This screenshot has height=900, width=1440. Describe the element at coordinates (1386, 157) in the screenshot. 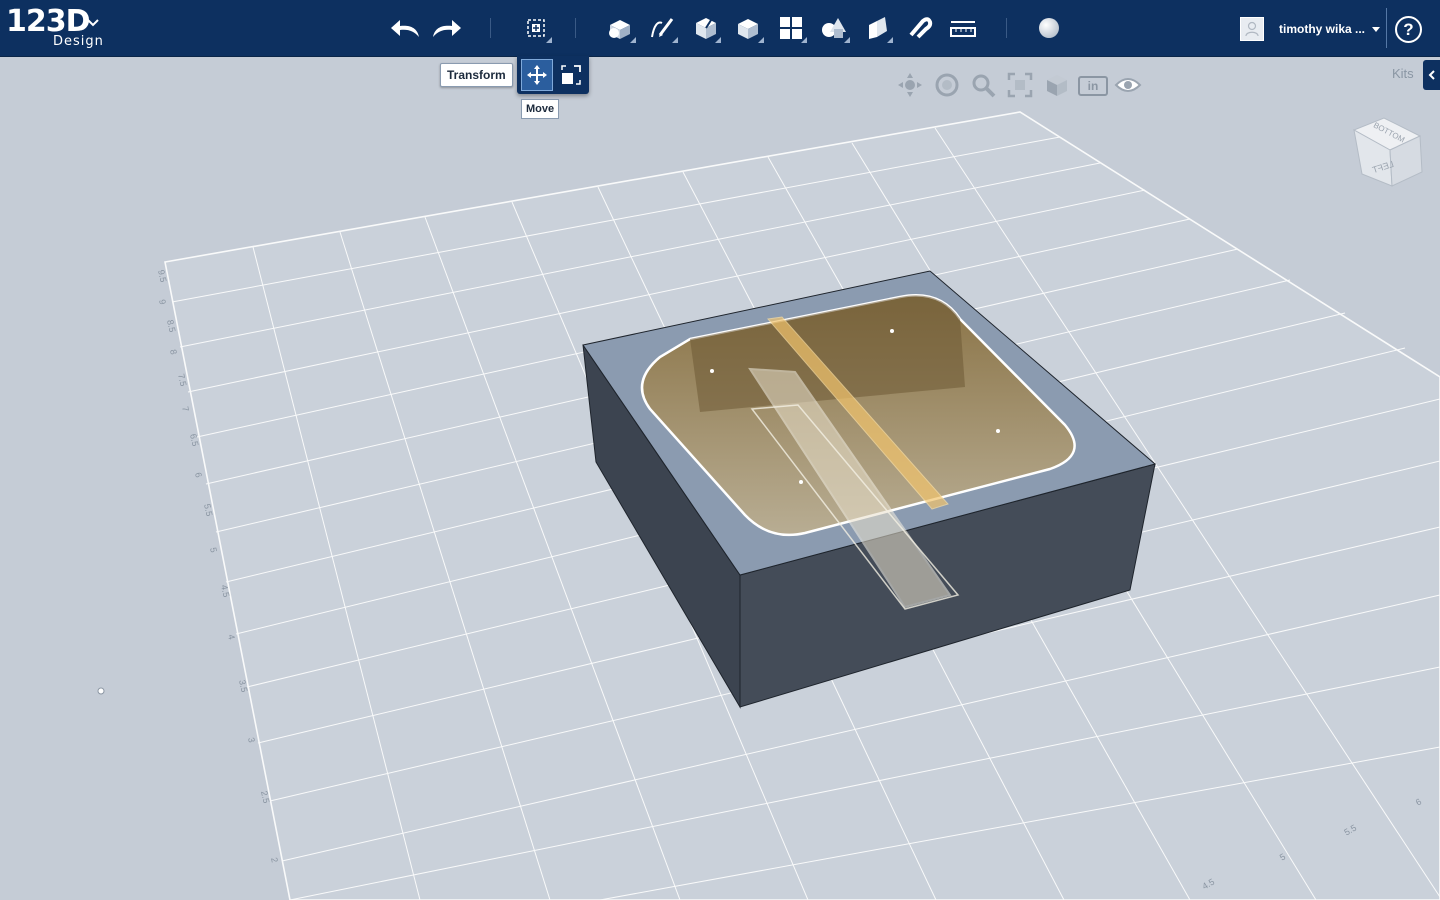

I see `viewcube: BOTTOM LEFT` at that location.